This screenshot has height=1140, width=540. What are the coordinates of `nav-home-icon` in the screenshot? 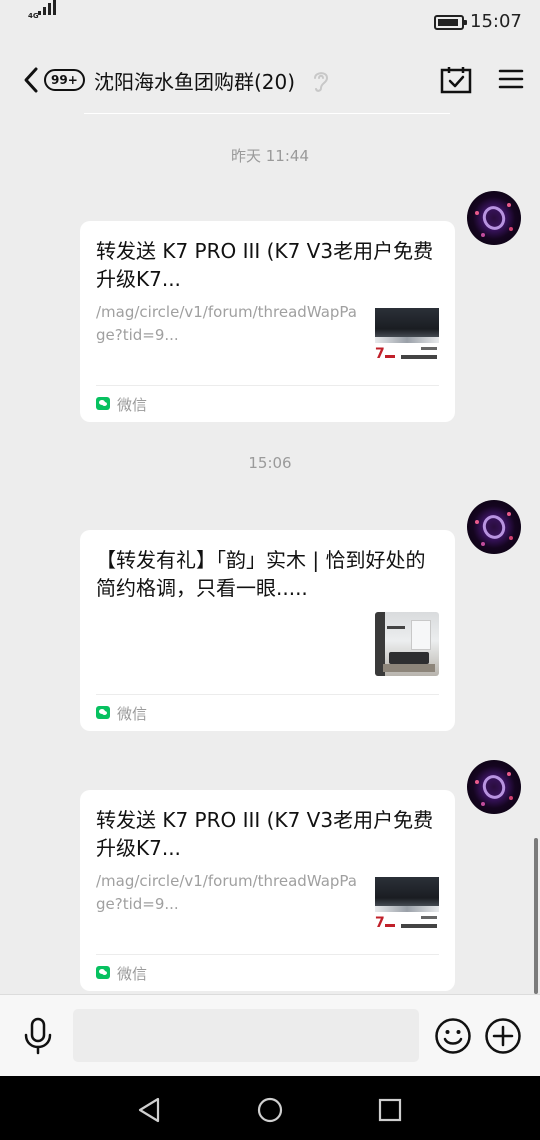 It's located at (270, 1110).